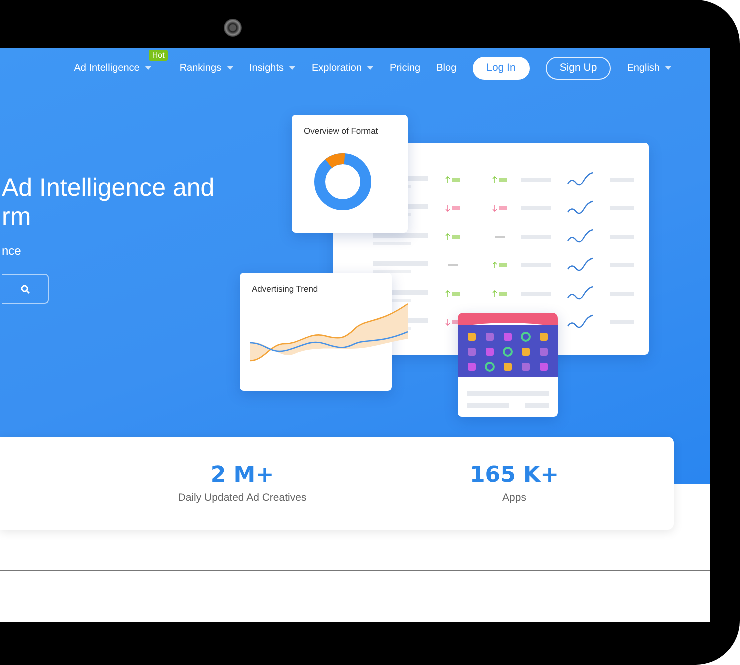  Describe the element at coordinates (285, 289) in the screenshot. I see `card-title: Advertising Trend` at that location.